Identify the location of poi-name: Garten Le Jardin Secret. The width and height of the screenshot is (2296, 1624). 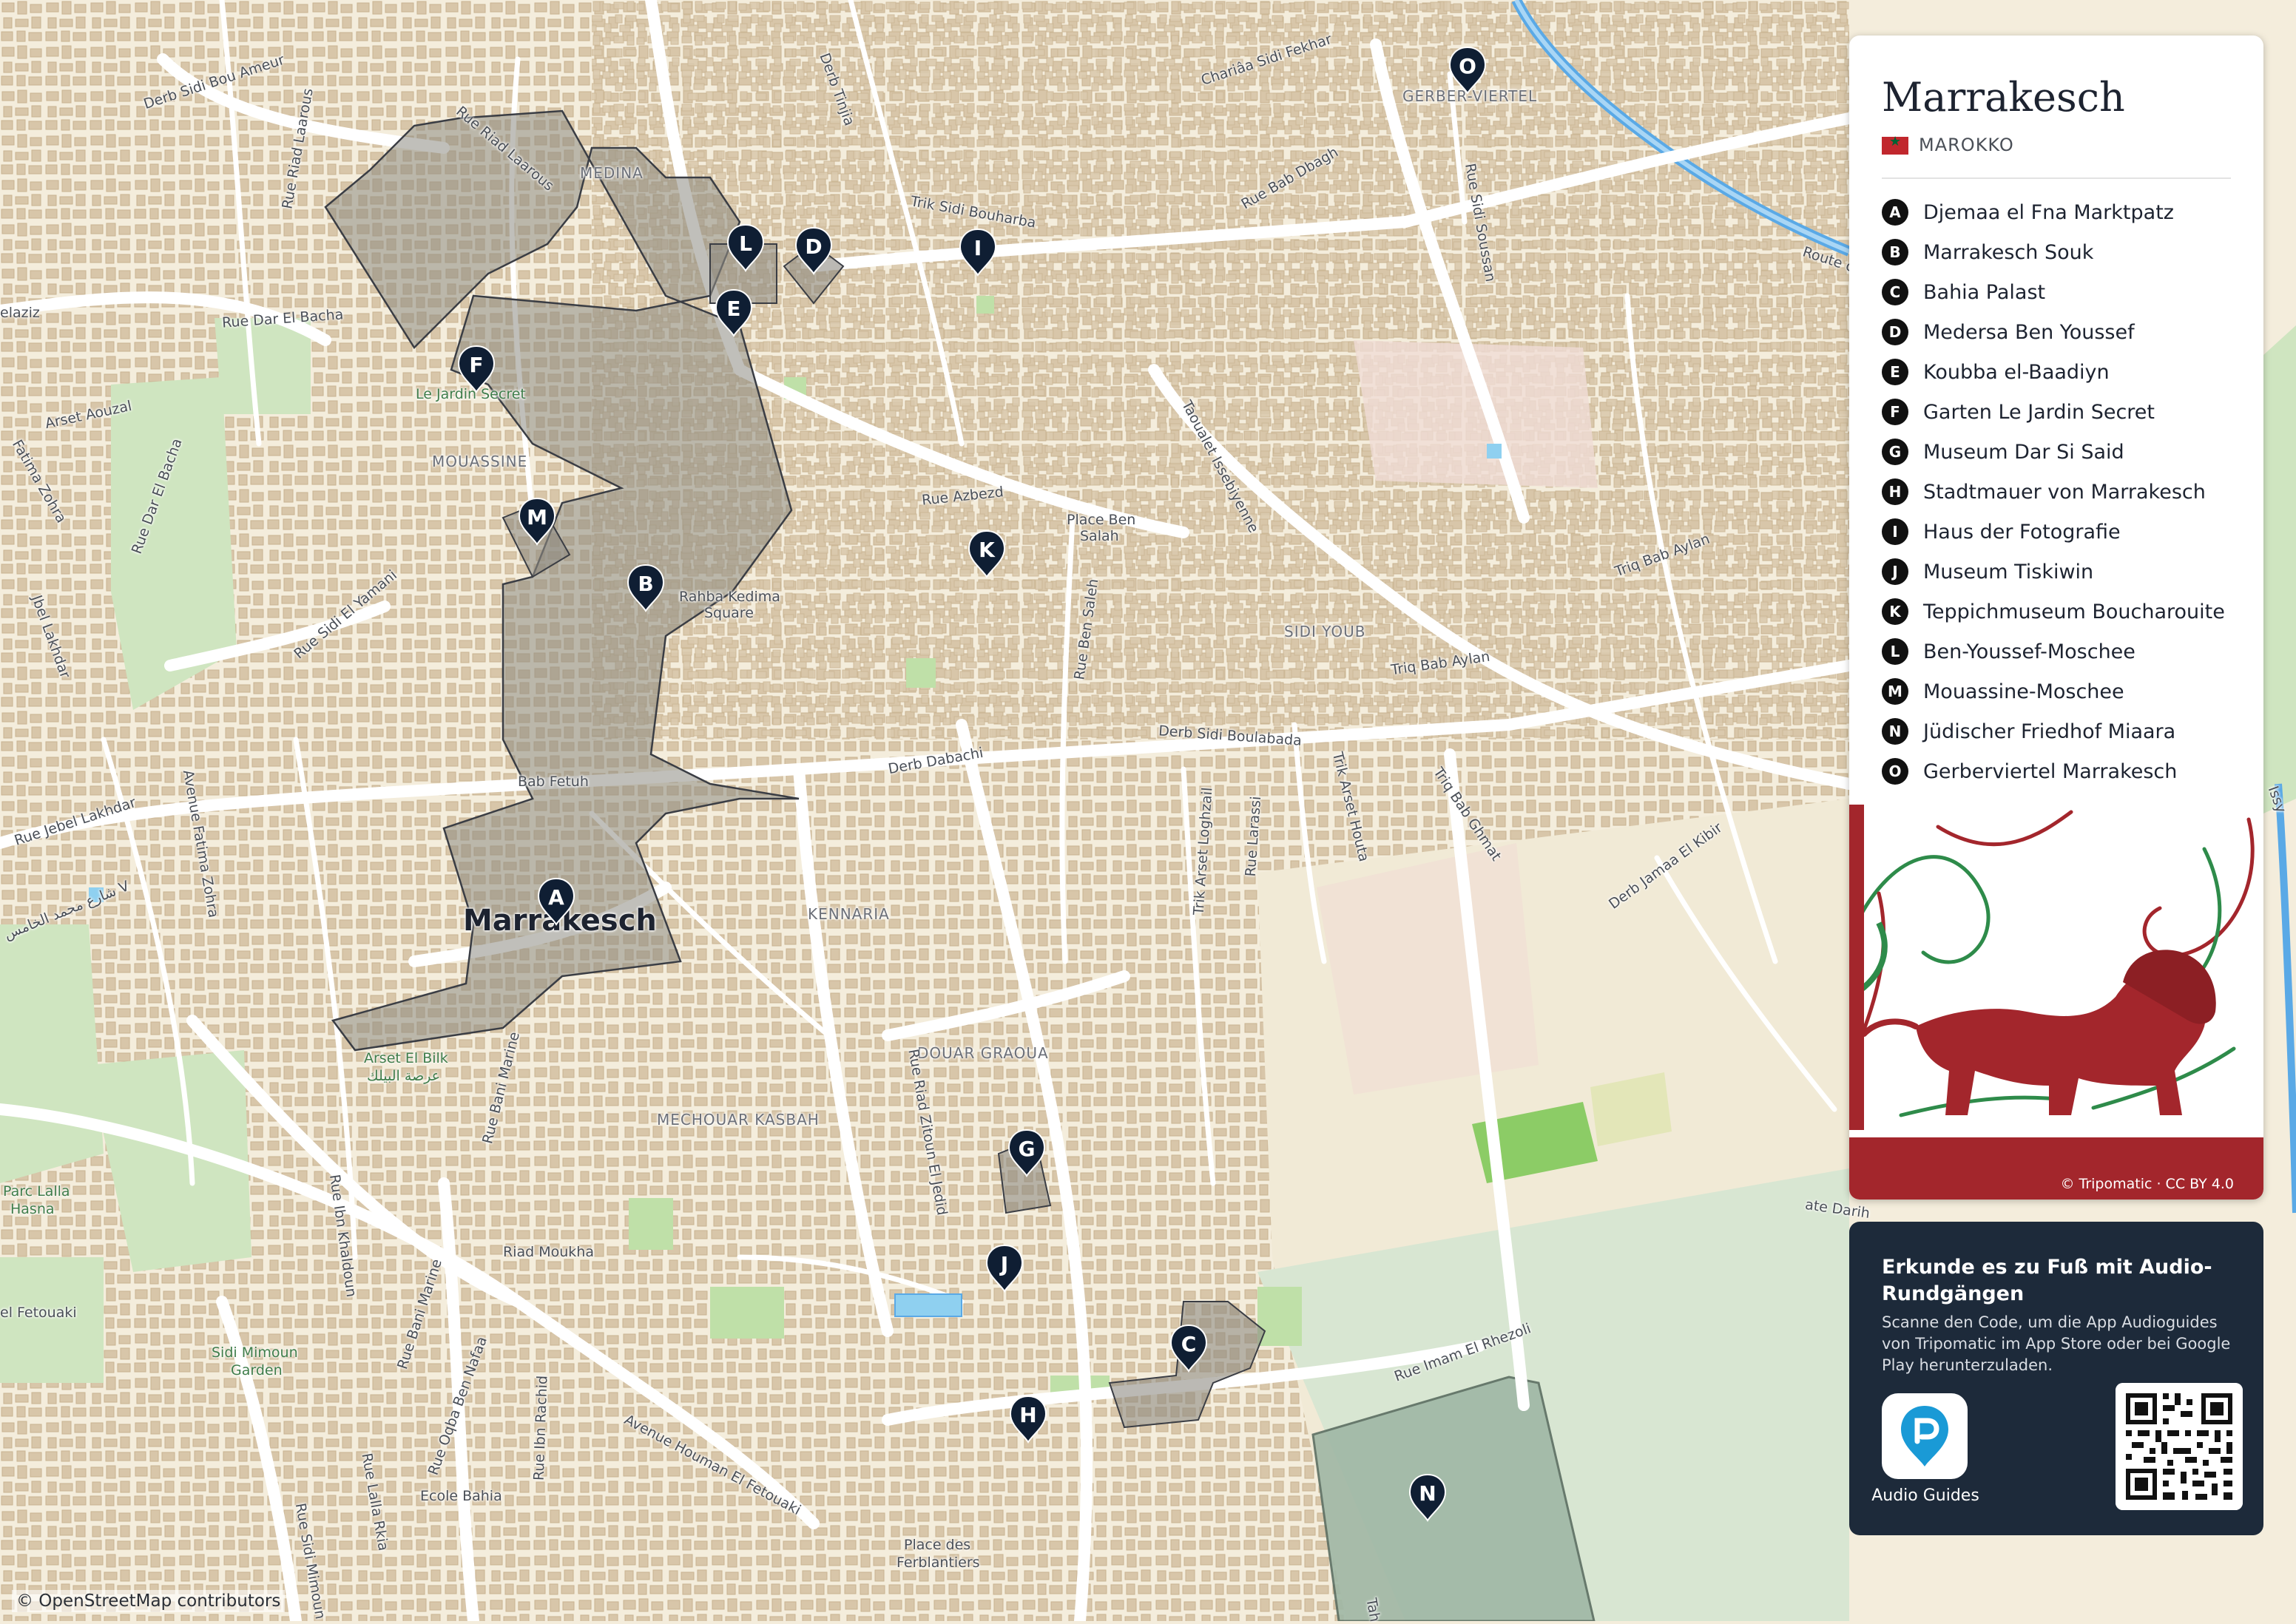
(2039, 412).